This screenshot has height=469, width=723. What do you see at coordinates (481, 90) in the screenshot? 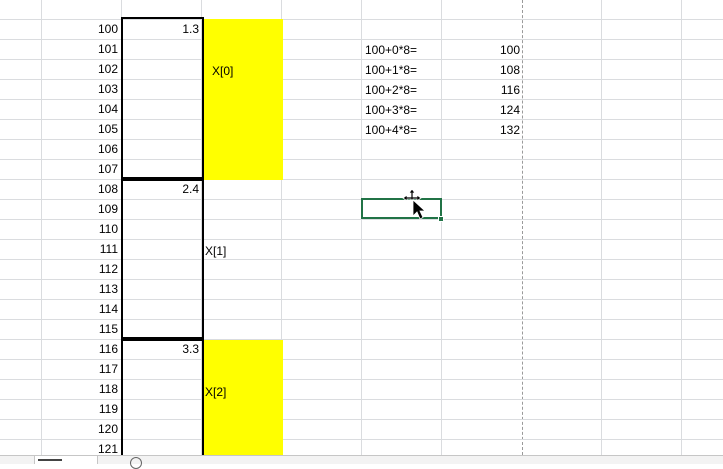
I see `result-cell: 116` at bounding box center [481, 90].